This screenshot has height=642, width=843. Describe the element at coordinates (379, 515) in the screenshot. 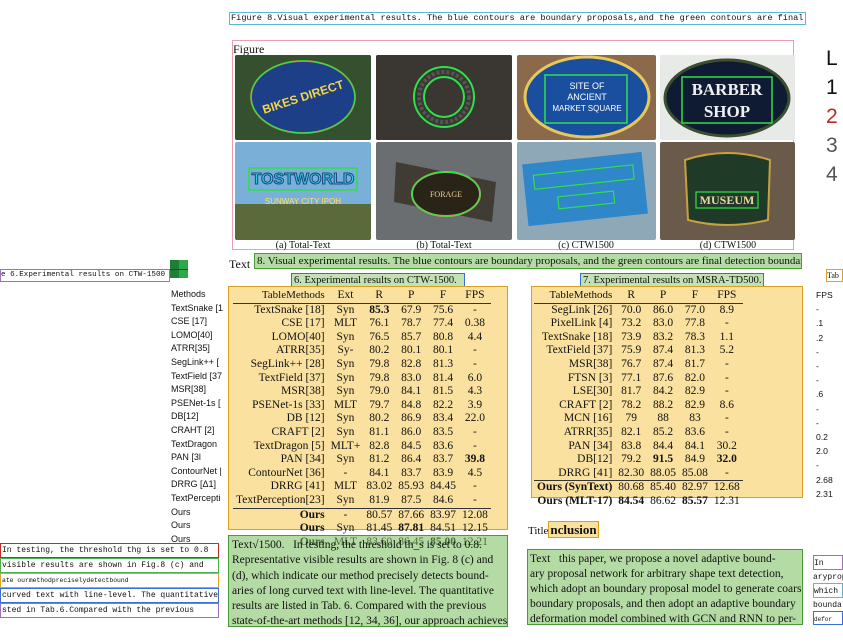

I see `table6-cell: 80.57` at that location.